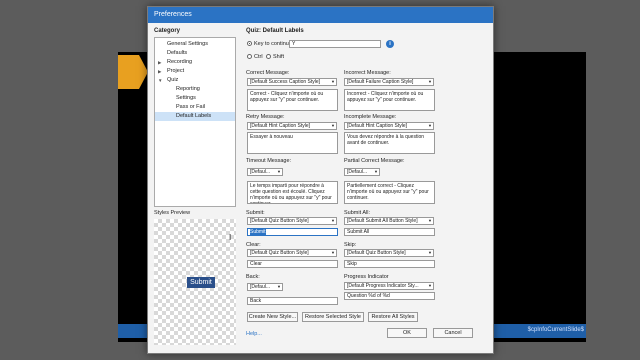  I want to click on clear-style-select: [Default Quiz Button Style] ▼, so click(292, 253).